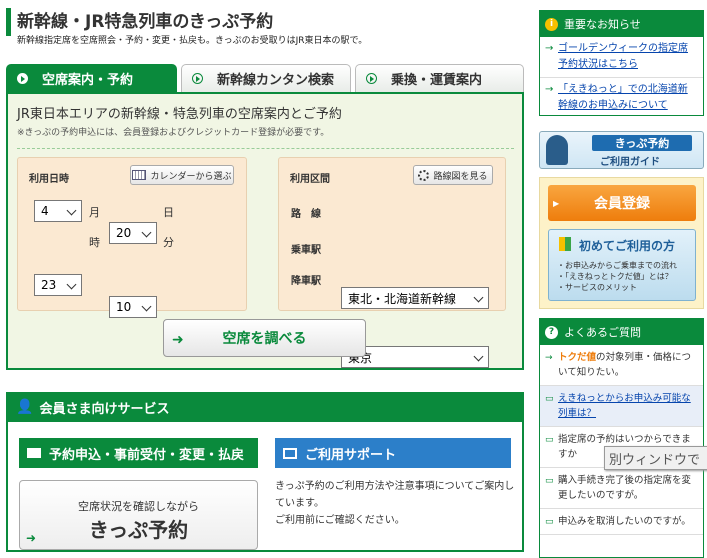 The image size is (707, 558). I want to click on faq-text: 申込みを取消したいのですが。, so click(624, 521).